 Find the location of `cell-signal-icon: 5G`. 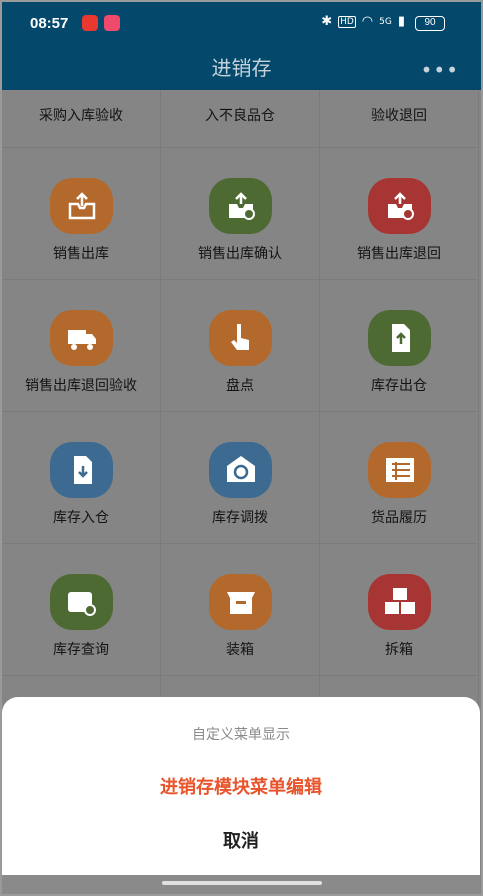

cell-signal-icon: 5G is located at coordinates (385, 21).